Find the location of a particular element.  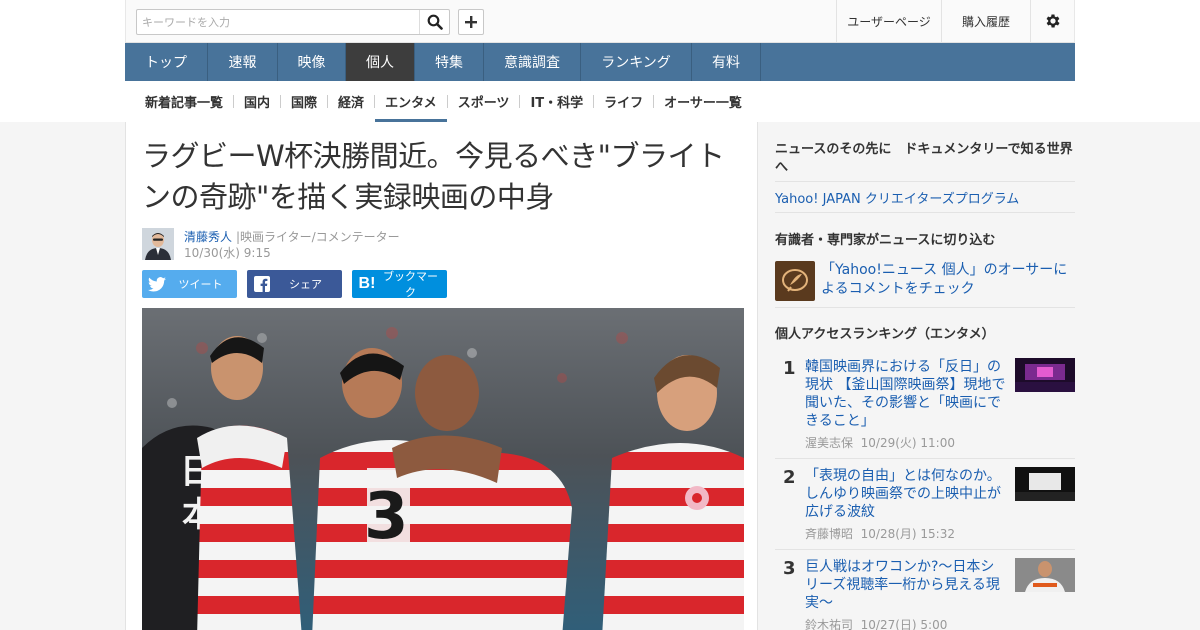

author-comment-icon is located at coordinates (795, 281).